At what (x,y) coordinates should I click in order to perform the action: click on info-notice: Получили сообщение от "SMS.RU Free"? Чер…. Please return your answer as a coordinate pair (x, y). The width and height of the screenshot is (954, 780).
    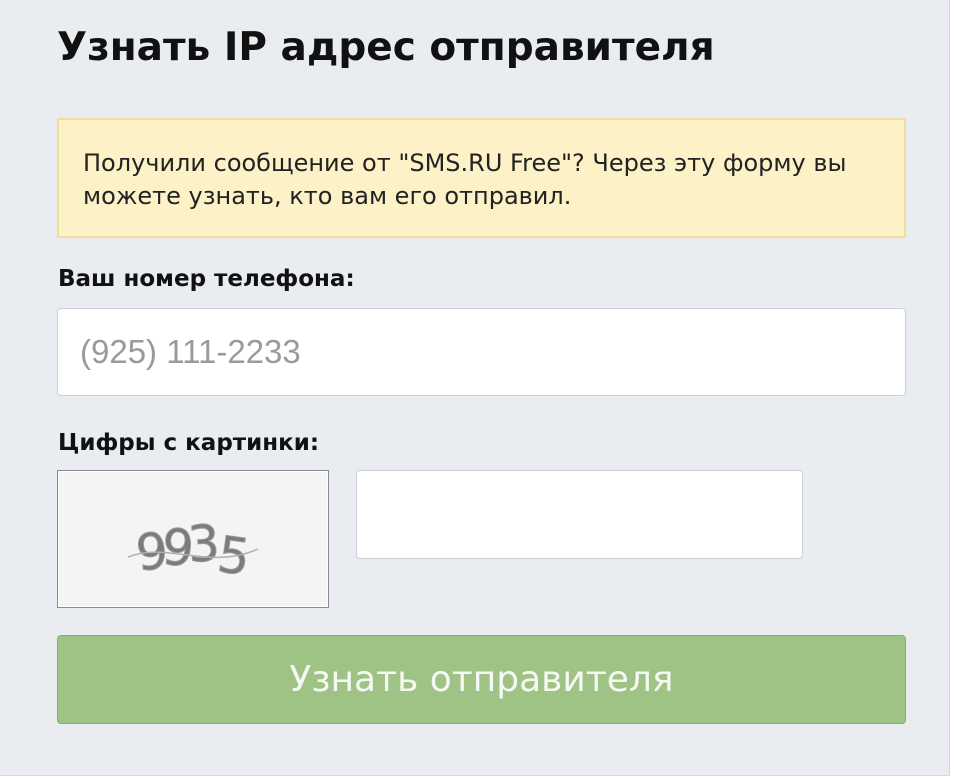
    Looking at the image, I should click on (481, 178).